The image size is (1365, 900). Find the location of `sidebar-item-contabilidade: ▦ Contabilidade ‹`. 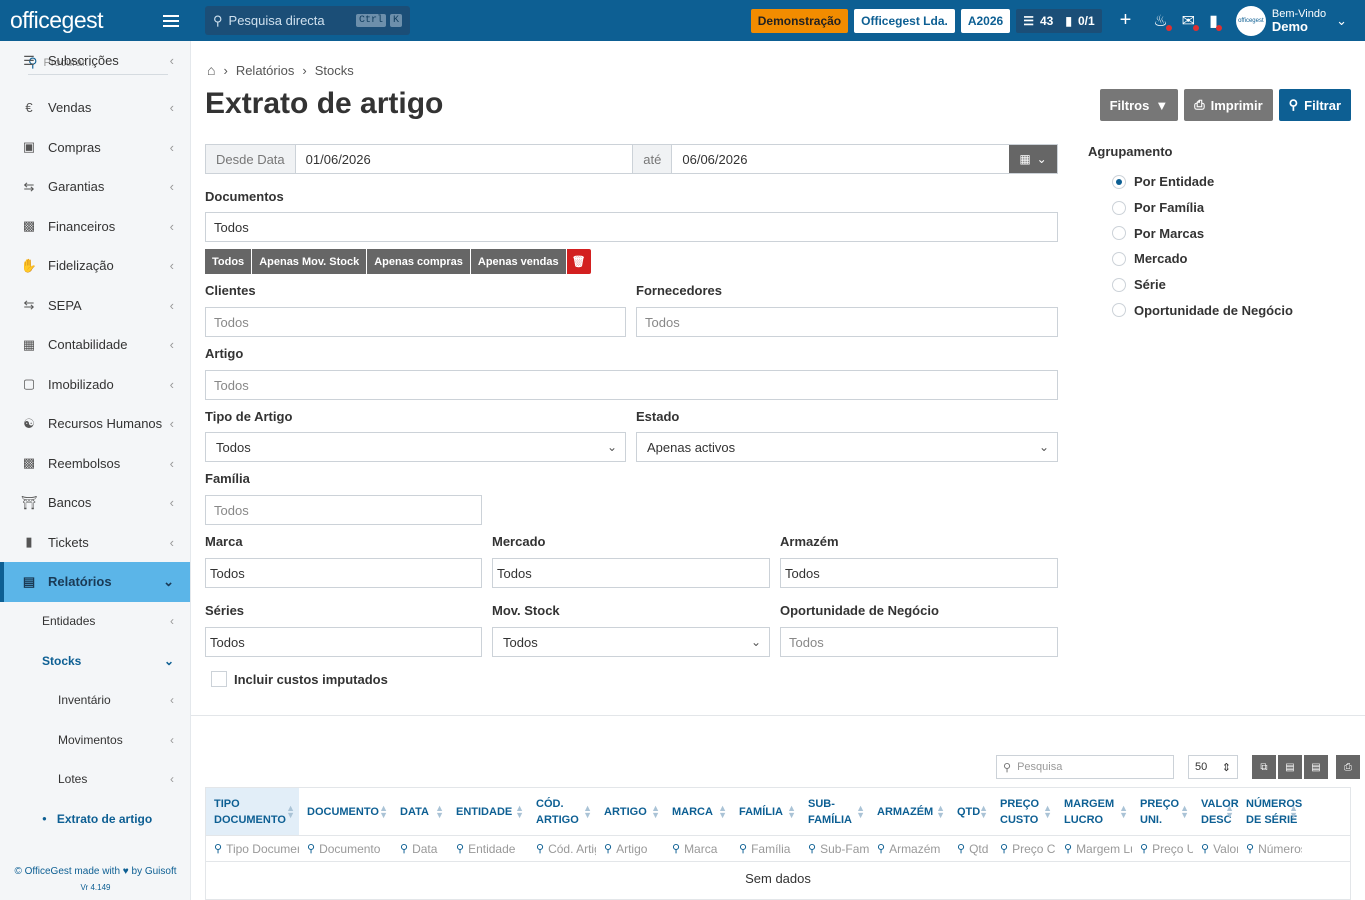

sidebar-item-contabilidade: ▦ Contabilidade ‹ is located at coordinates (95, 345).